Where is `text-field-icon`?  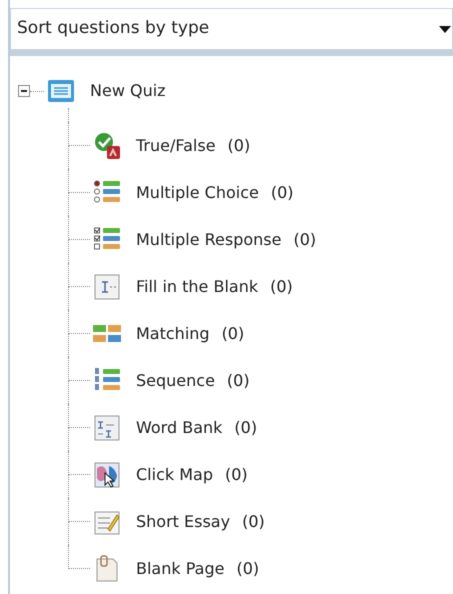
text-field-icon is located at coordinates (107, 287).